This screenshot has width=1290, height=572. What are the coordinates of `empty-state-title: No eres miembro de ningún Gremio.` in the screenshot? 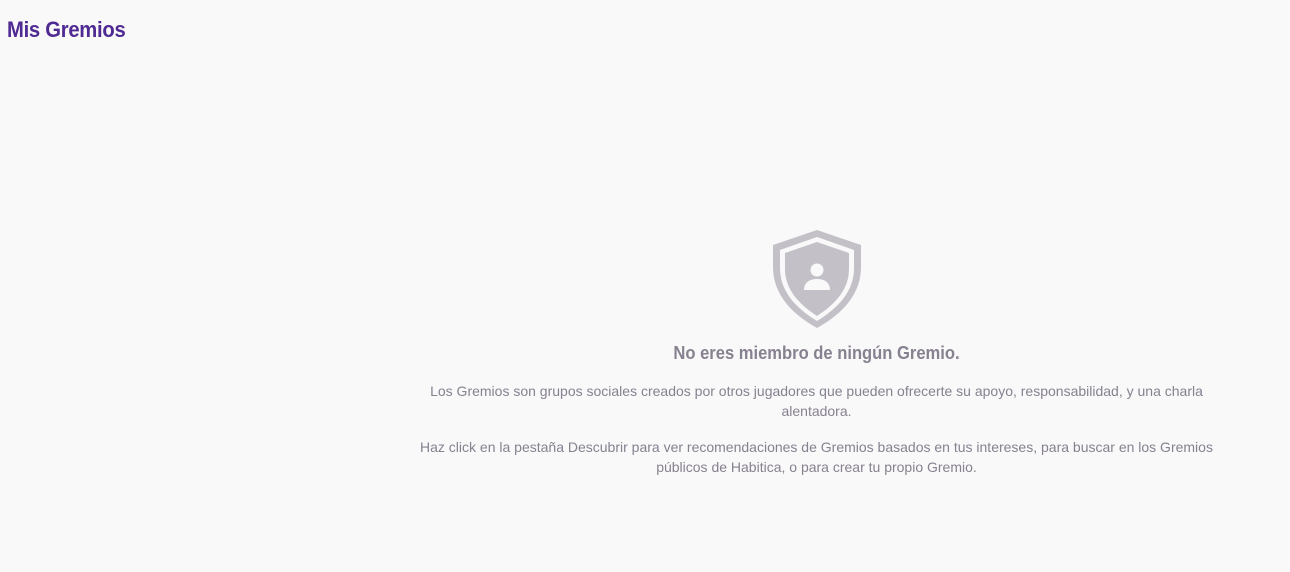 It's located at (816, 353).